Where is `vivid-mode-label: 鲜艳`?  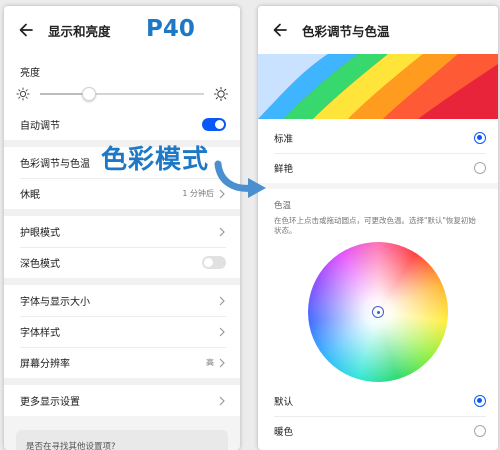 vivid-mode-label: 鲜艳 is located at coordinates (284, 169).